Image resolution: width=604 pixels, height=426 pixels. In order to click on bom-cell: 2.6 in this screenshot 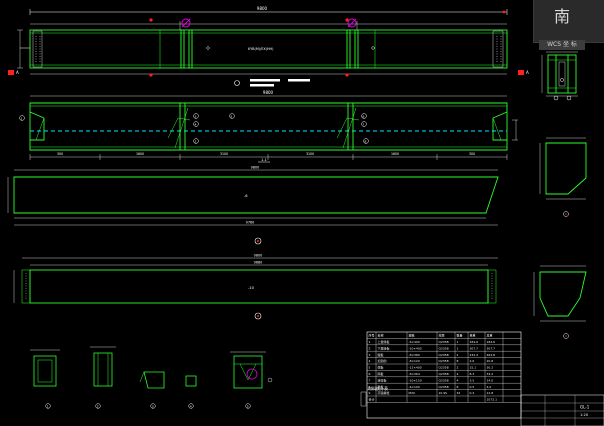, I will do `click(472, 361)`.